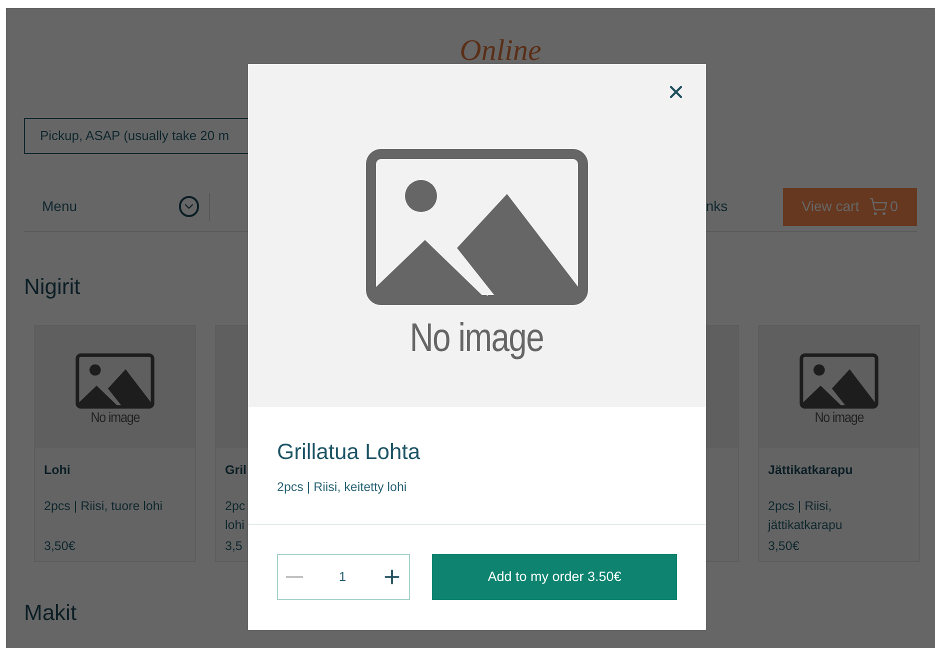 The height and width of the screenshot is (648, 935). Describe the element at coordinates (811, 470) in the screenshot. I see `product-name: Jättikatkarapu` at that location.